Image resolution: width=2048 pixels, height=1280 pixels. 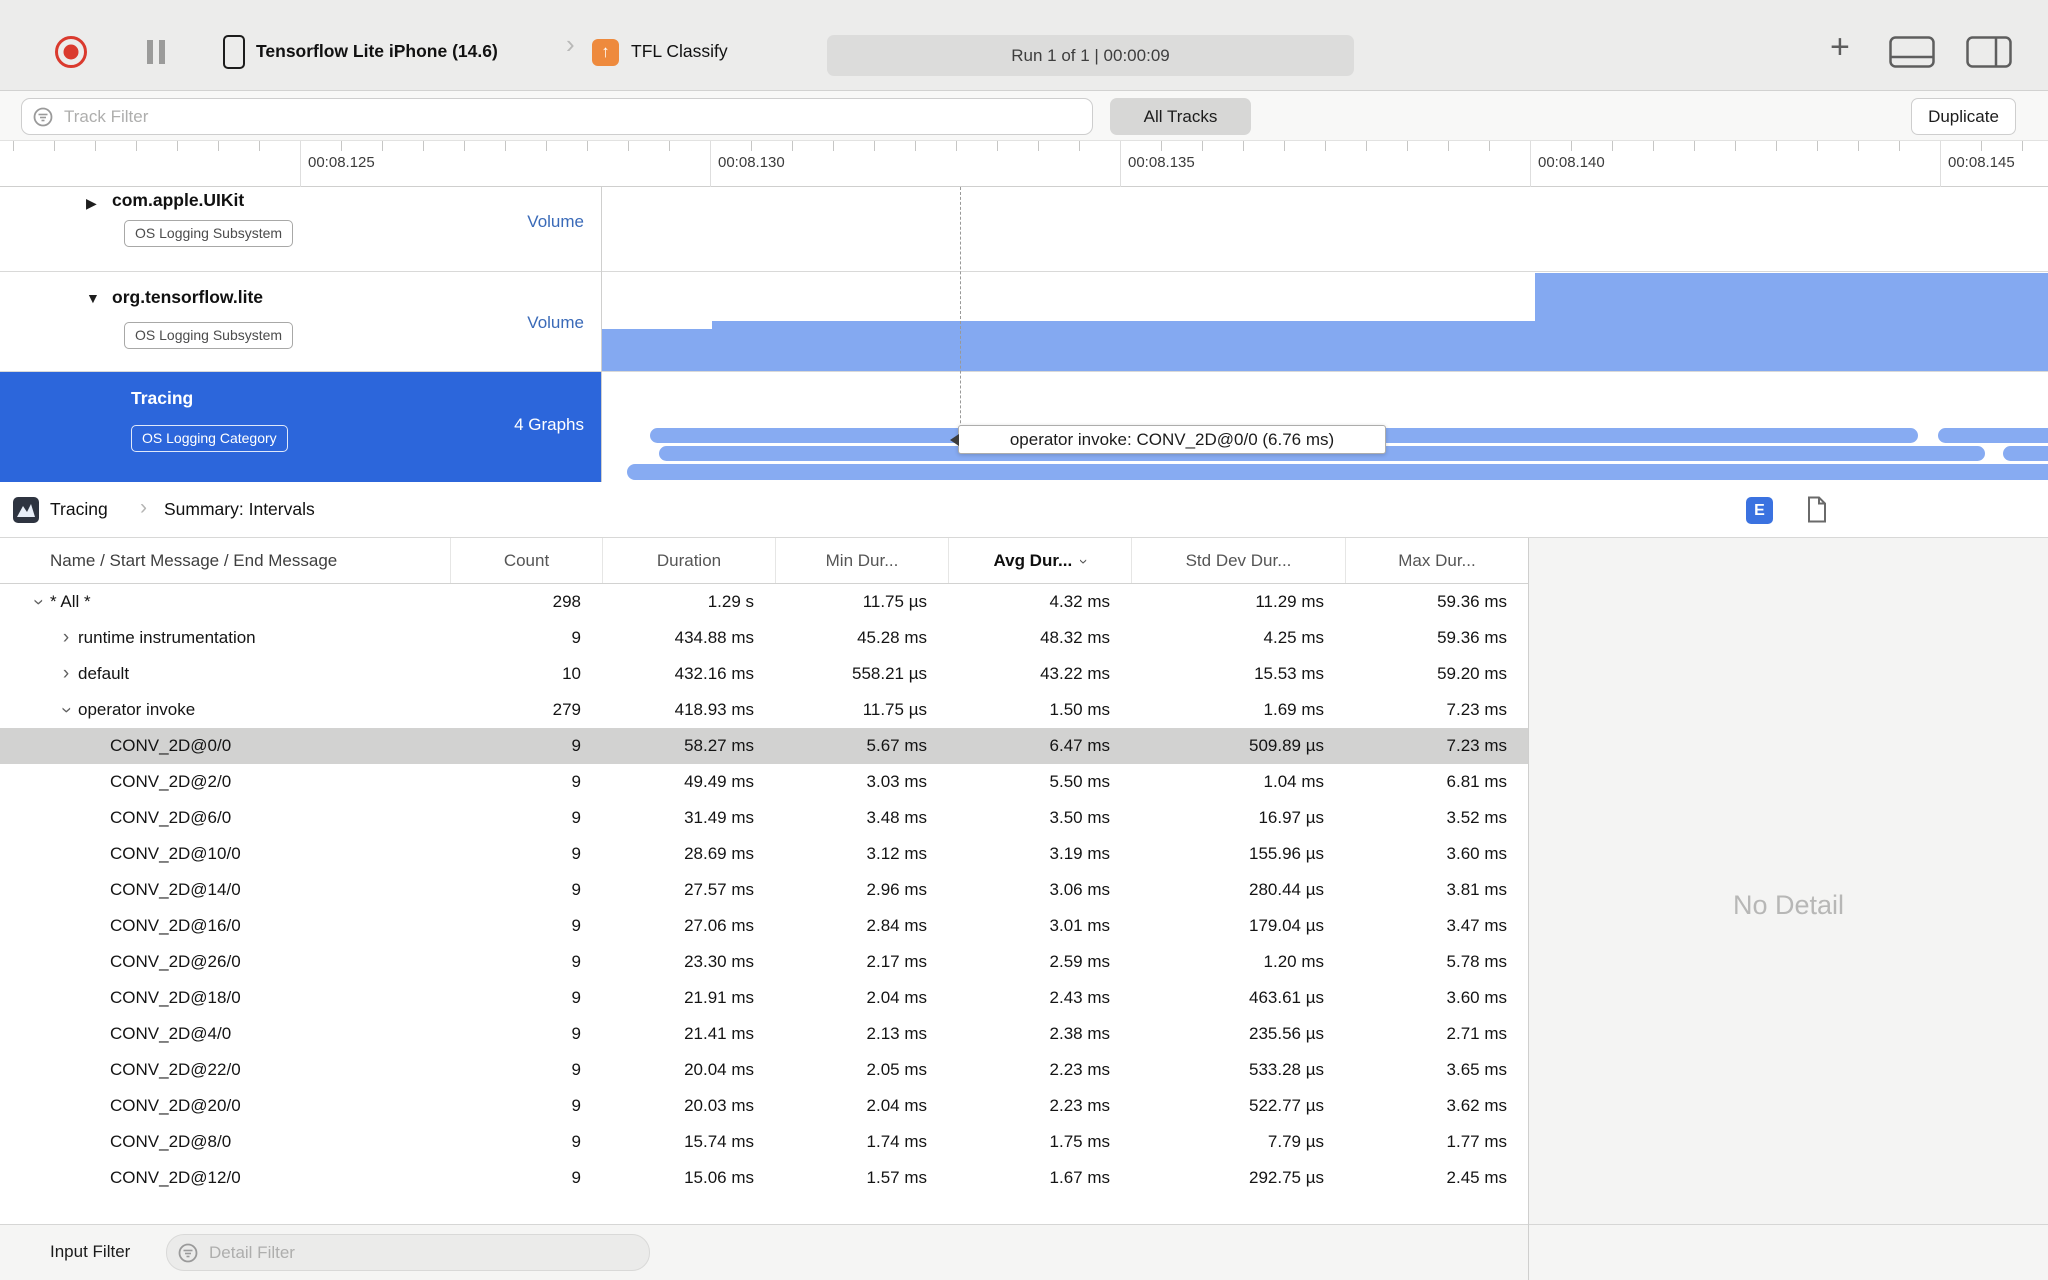 I want to click on detail-filter-input, so click(x=419, y=1252).